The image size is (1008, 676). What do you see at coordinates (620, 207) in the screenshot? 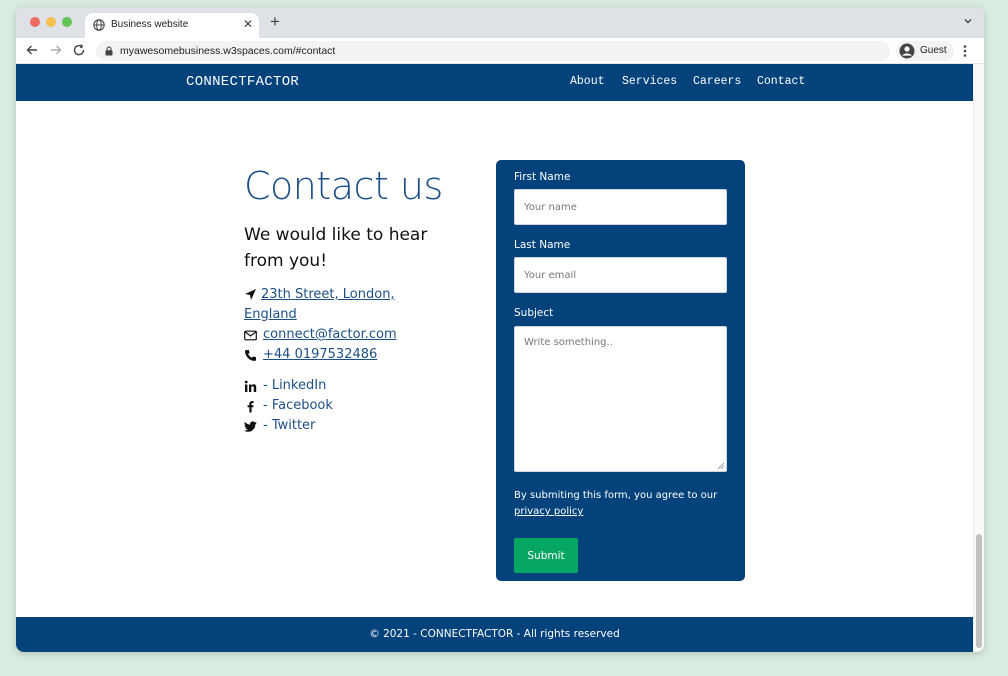
I see `first-name-input` at bounding box center [620, 207].